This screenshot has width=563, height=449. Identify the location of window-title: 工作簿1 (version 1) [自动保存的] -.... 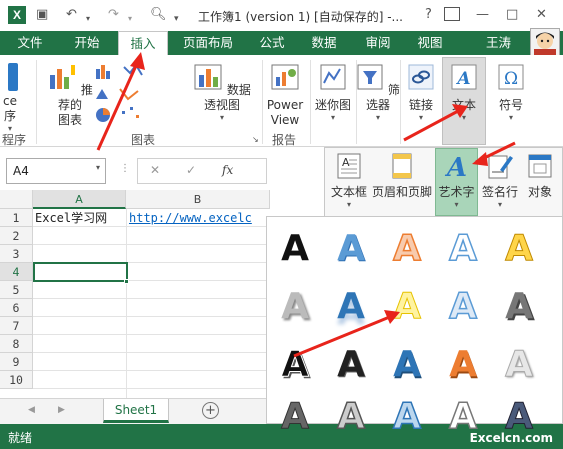
(300, 17).